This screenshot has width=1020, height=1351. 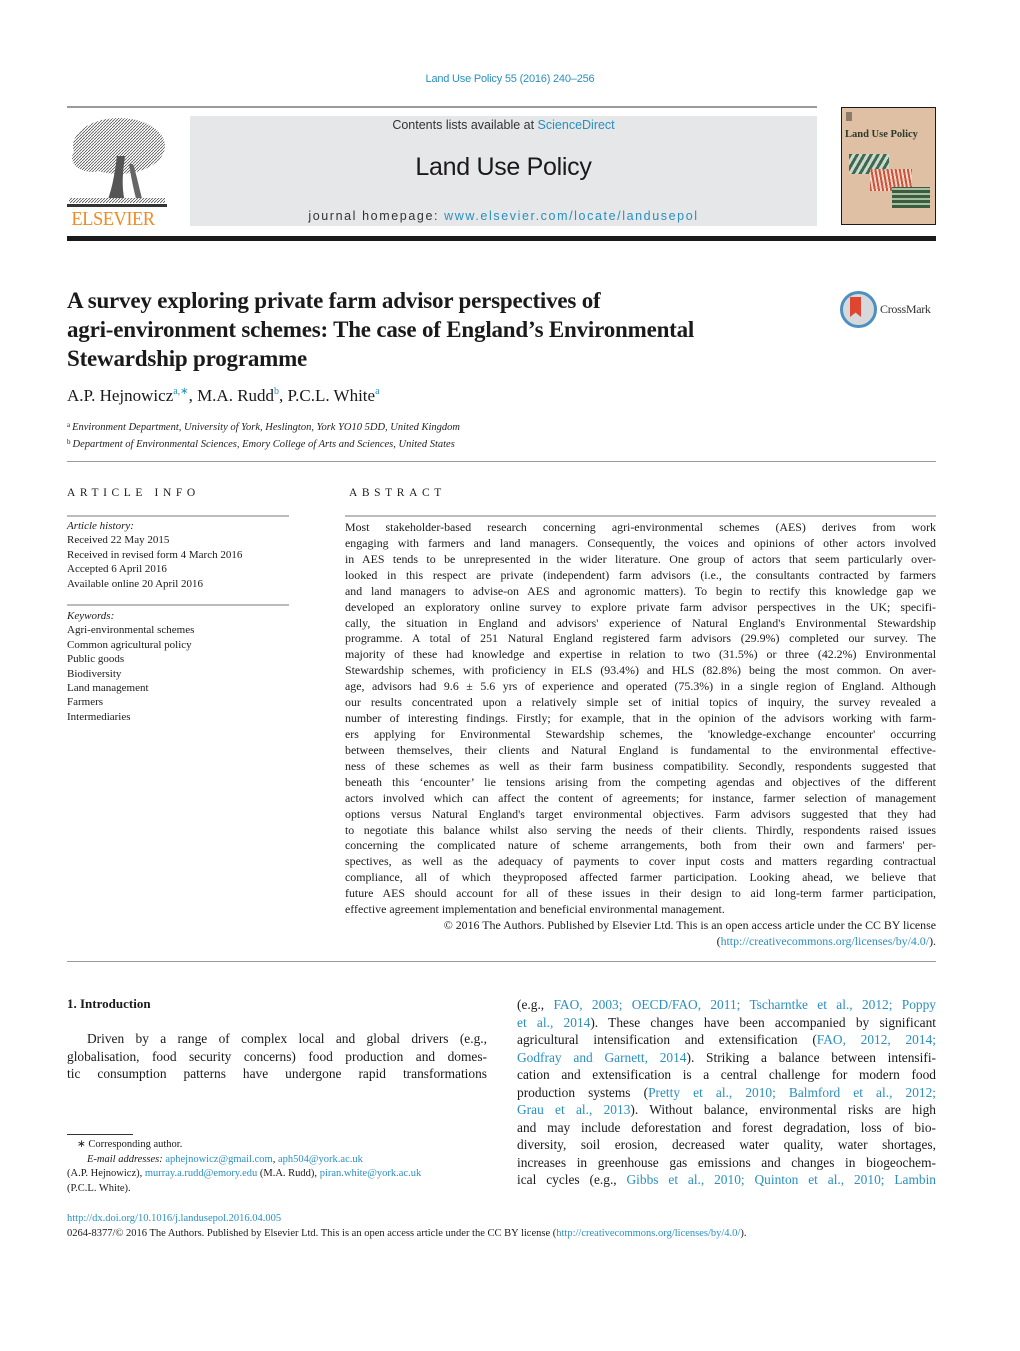 I want to click on citation-link: FAO, 2012, 2014;, so click(x=876, y=1039).